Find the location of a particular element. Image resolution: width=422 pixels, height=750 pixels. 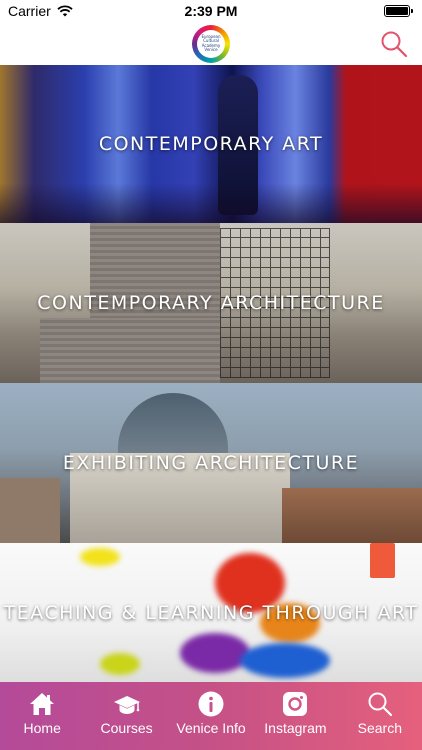

tab-label: Home is located at coordinates (42, 728).